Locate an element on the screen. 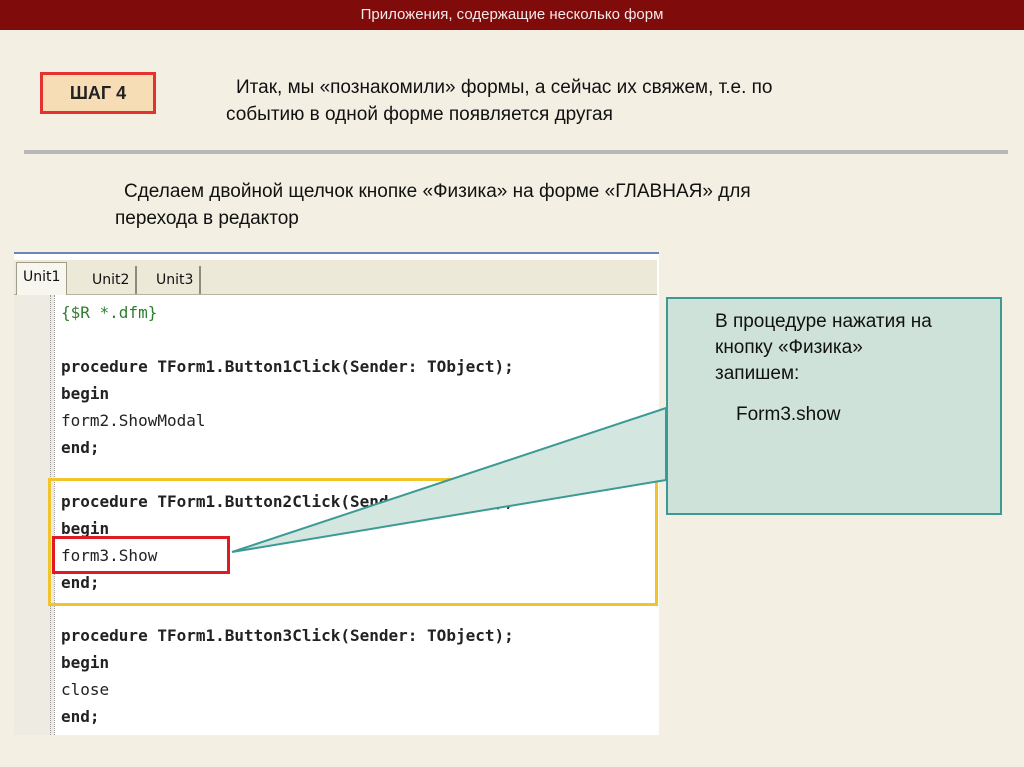  slide-header: Приложения, содержащие несколько форм is located at coordinates (512, 15).